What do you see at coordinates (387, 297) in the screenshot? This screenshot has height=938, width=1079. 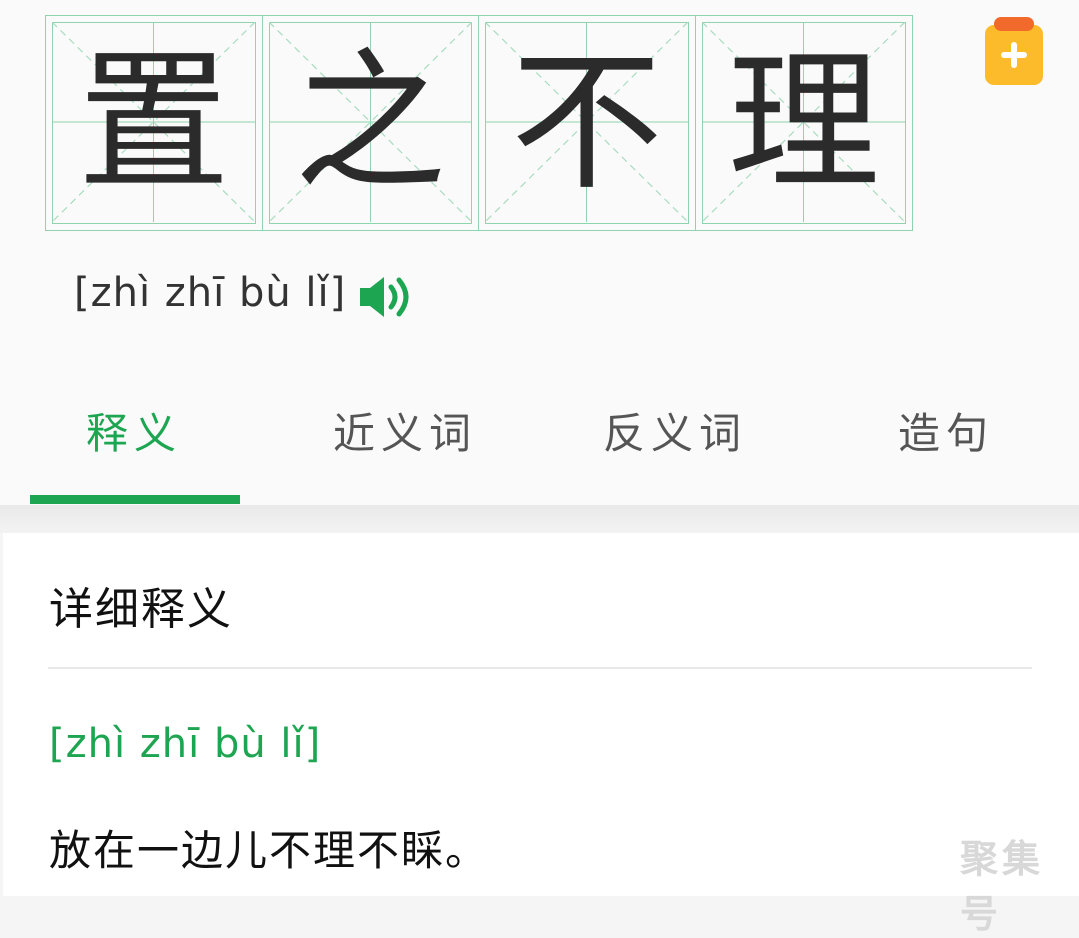 I see `speaker-icon` at bounding box center [387, 297].